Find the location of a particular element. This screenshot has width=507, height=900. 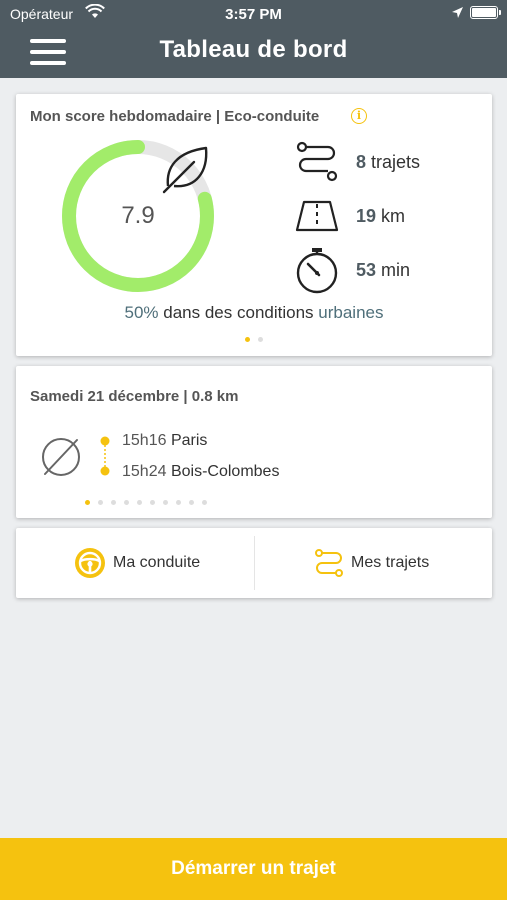

score-value: 7.9 is located at coordinates (138, 215).